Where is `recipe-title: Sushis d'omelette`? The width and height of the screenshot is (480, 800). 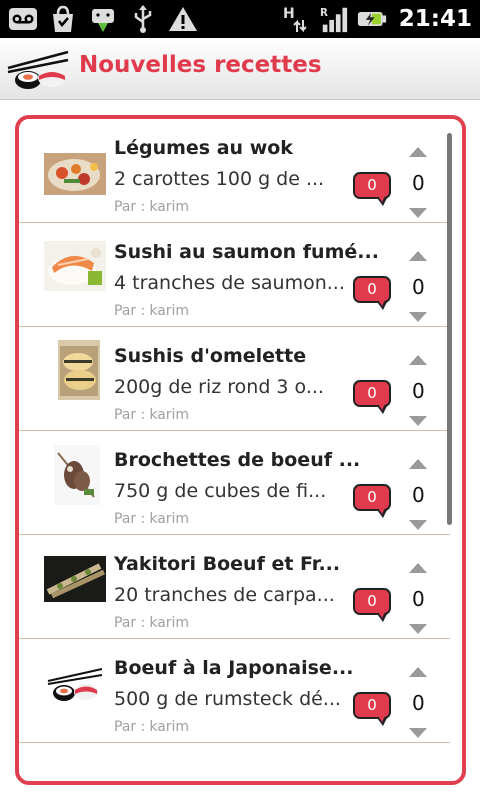
recipe-title: Sushis d'omelette is located at coordinates (210, 356).